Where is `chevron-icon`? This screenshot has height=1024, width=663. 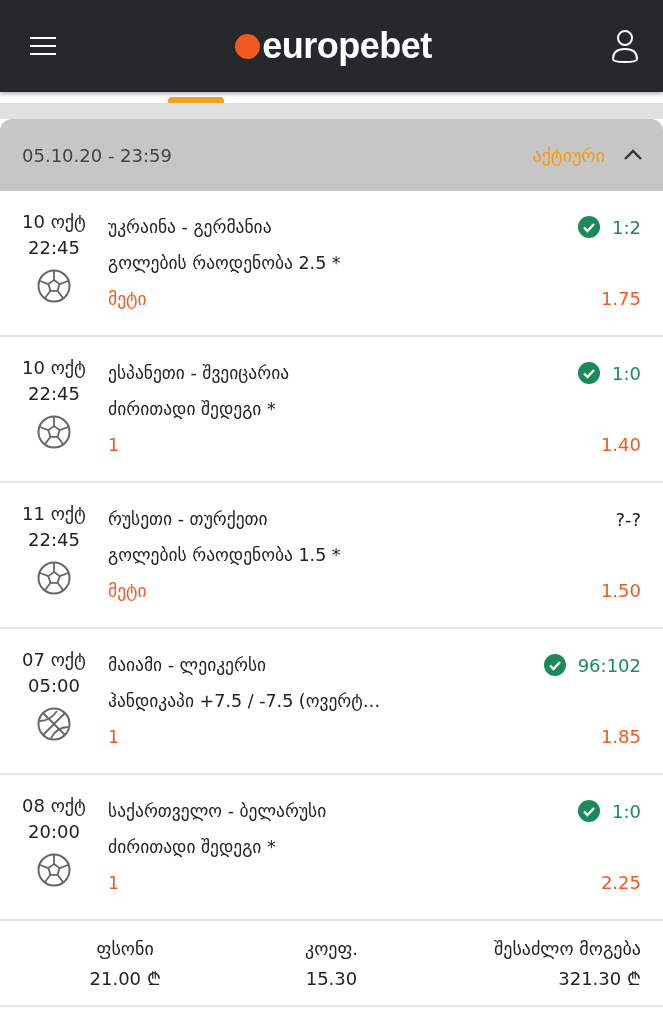 chevron-icon is located at coordinates (633, 155).